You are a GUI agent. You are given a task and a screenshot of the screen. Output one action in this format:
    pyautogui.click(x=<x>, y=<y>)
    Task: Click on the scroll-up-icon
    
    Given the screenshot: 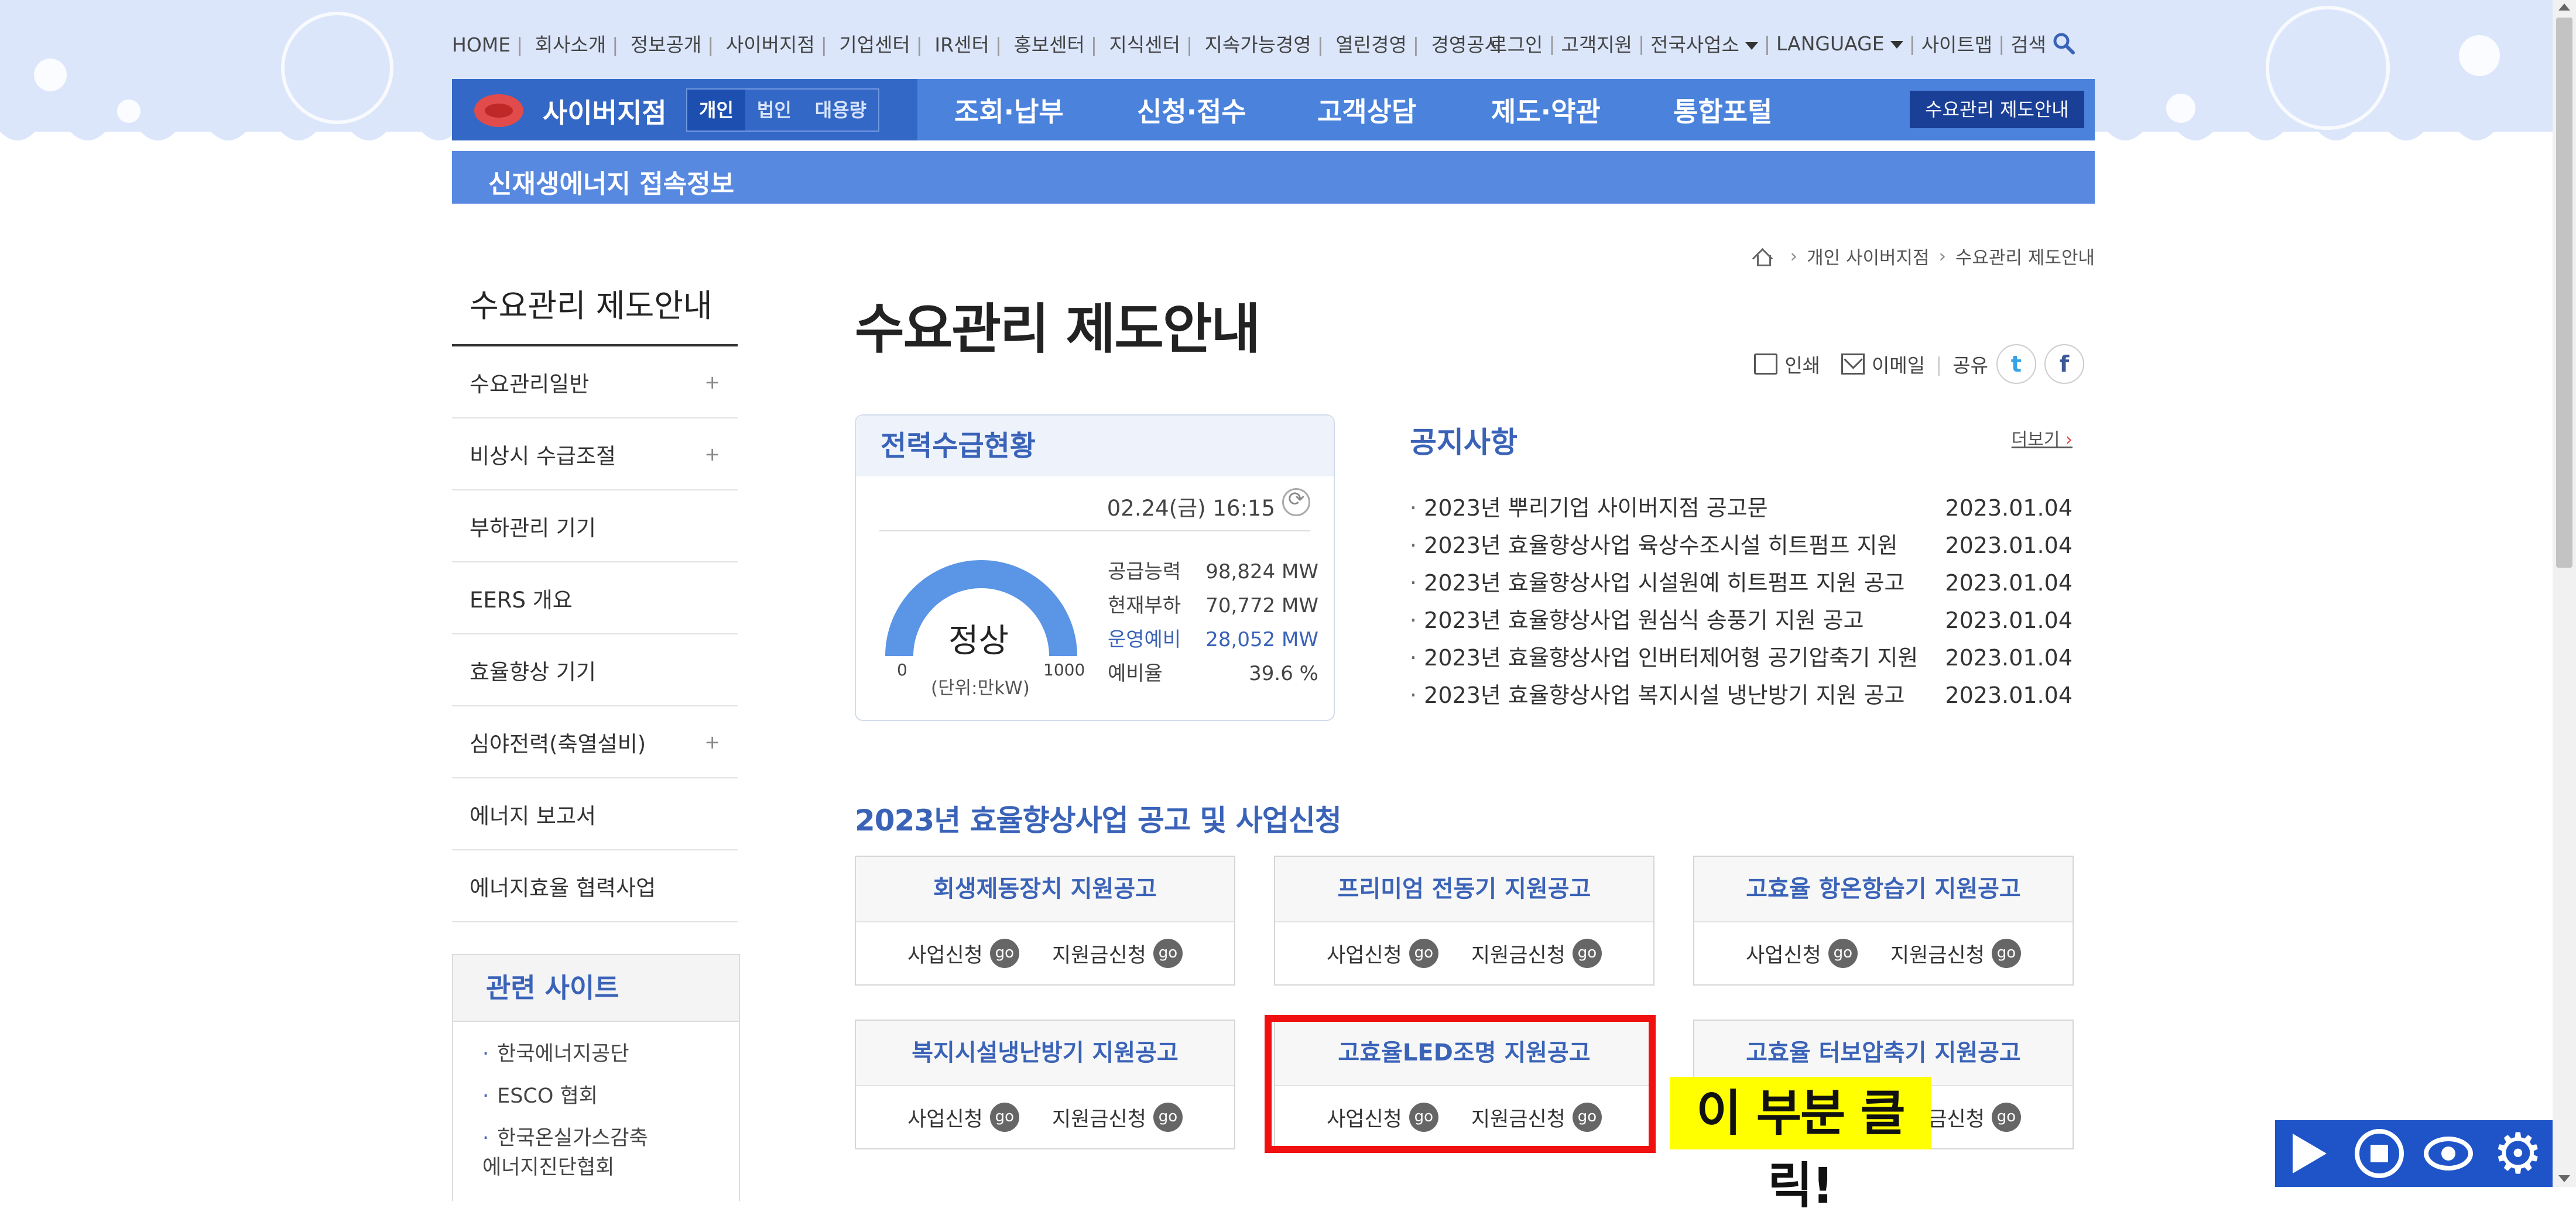 What is the action you would take?
    pyautogui.click(x=2564, y=8)
    